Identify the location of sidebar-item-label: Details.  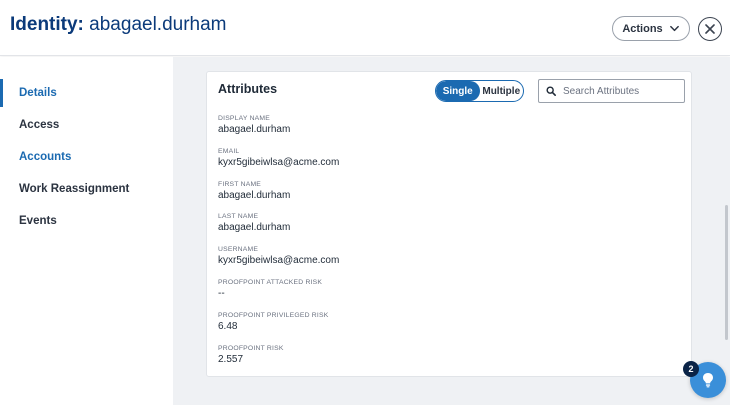
(38, 93).